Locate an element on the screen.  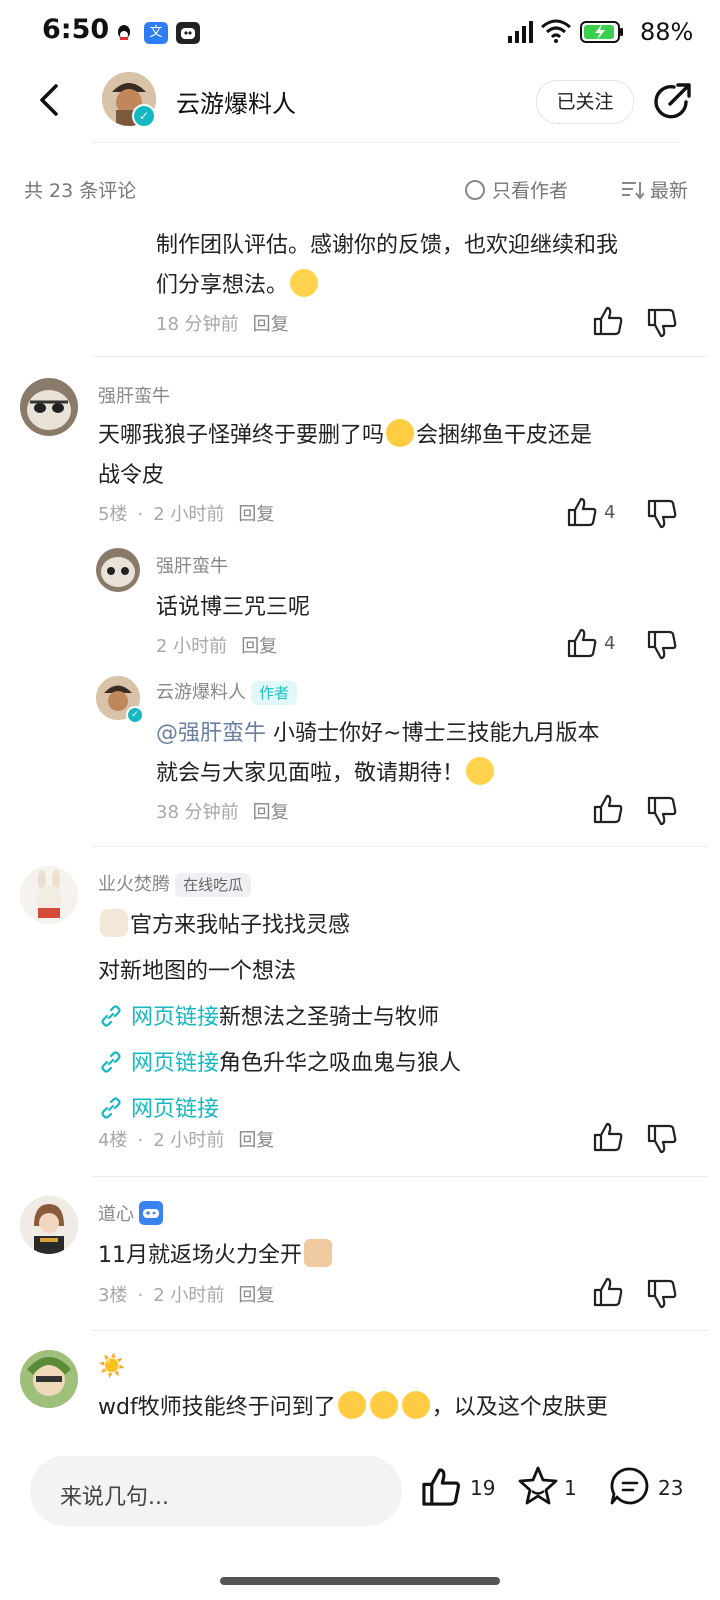
comment-divider is located at coordinates (400, 1176).